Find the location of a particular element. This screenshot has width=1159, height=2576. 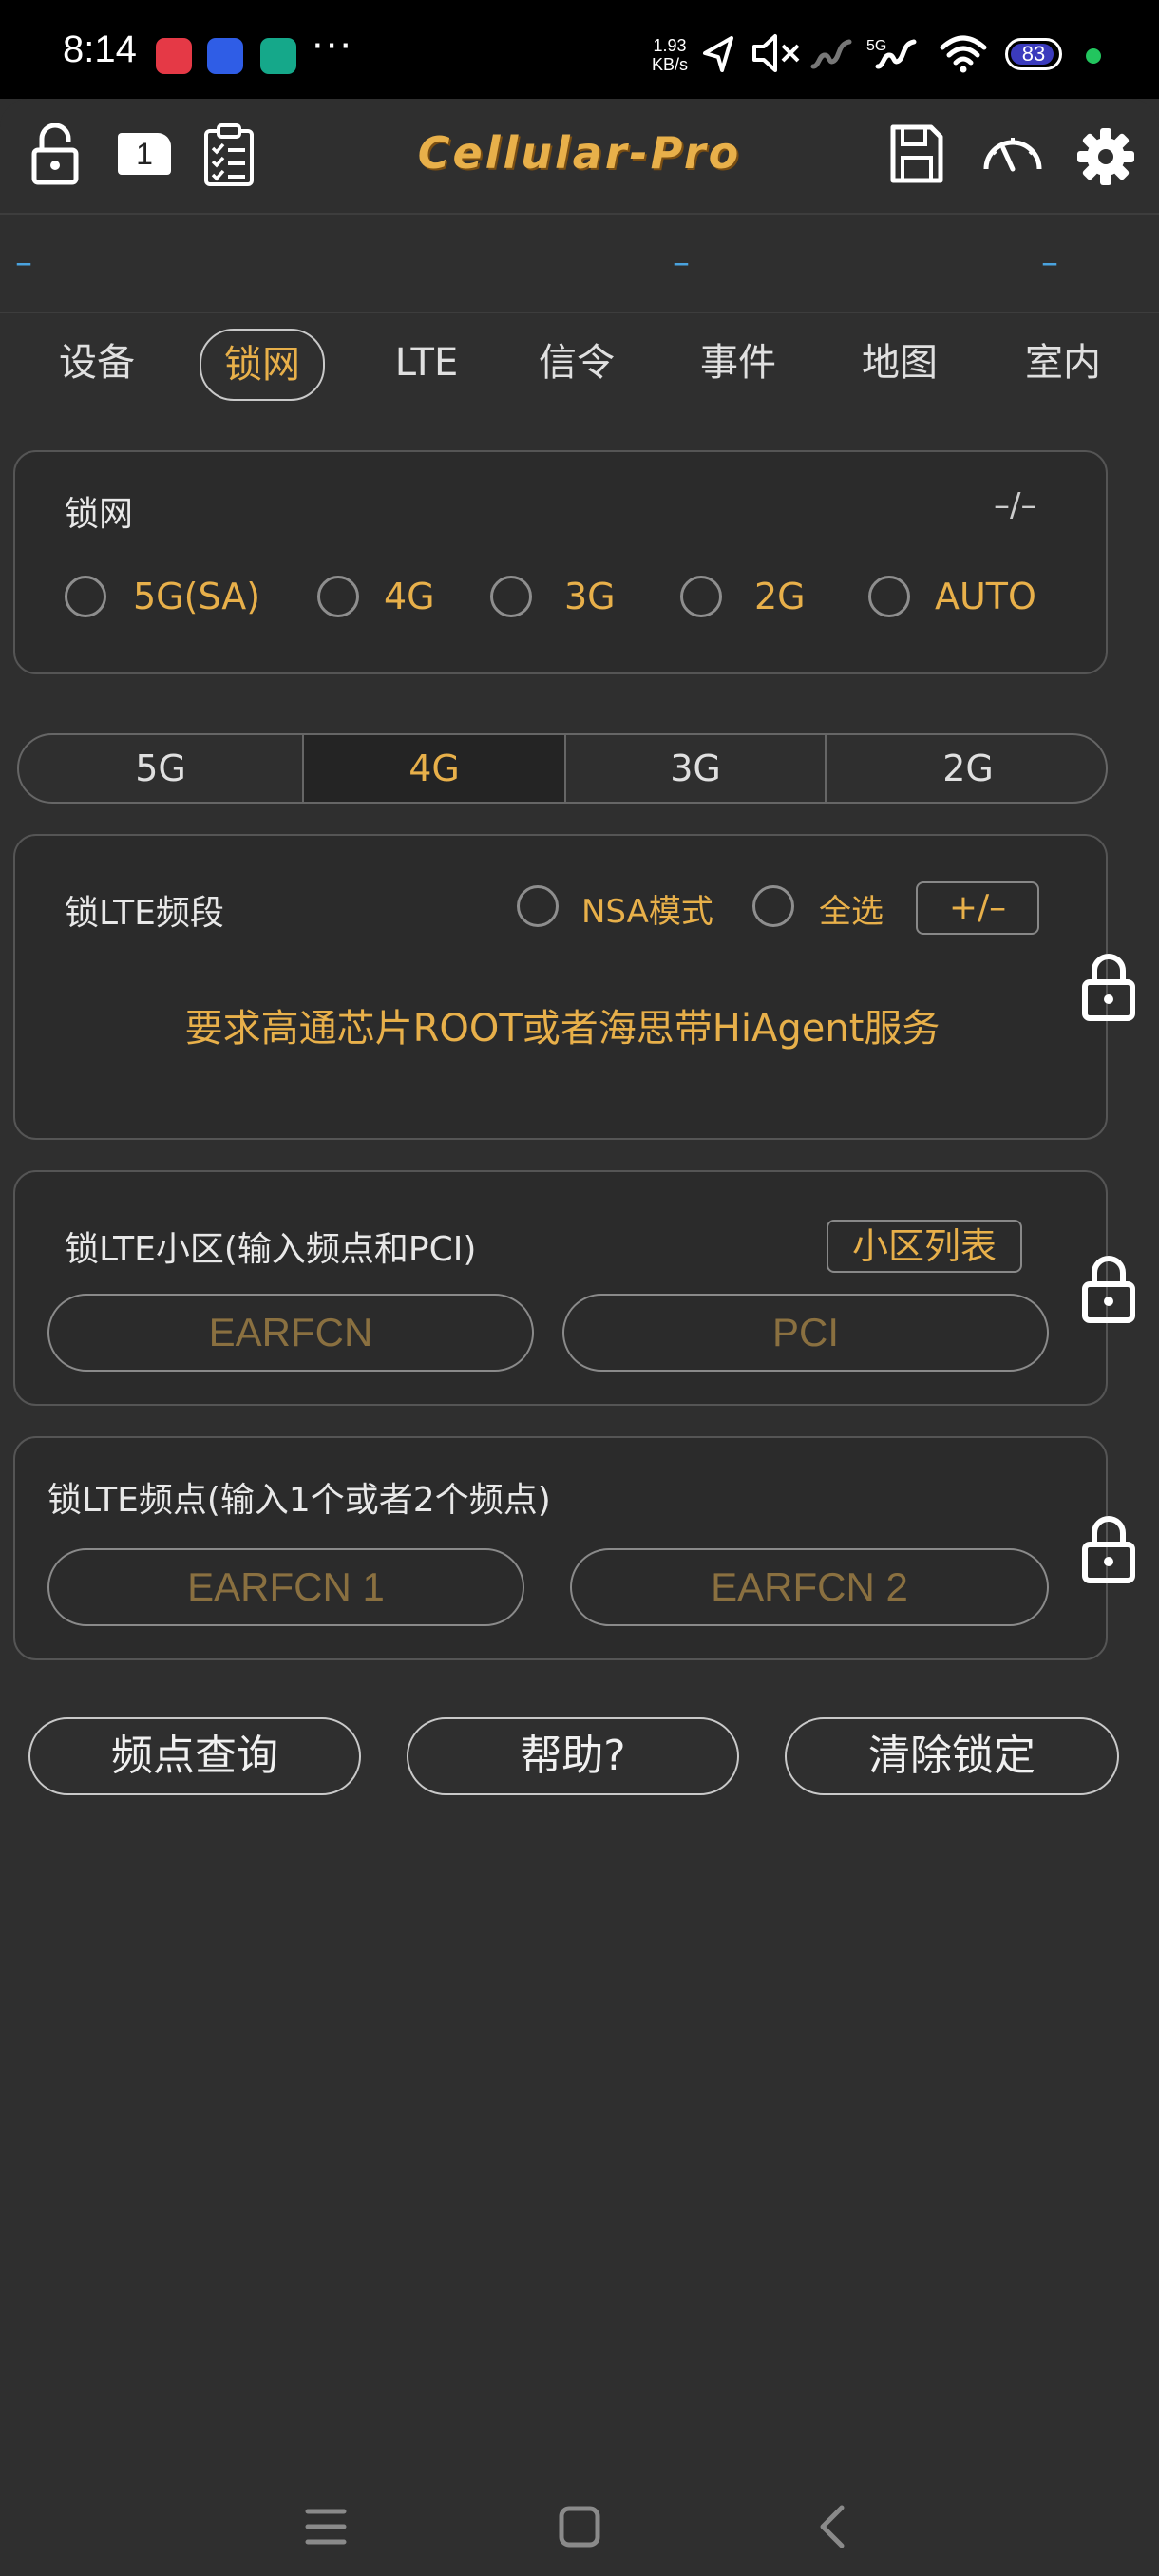

lock-lte-cell-card: 锁LTE小区(输入频点和PCI) 小区列表 is located at coordinates (560, 1288).